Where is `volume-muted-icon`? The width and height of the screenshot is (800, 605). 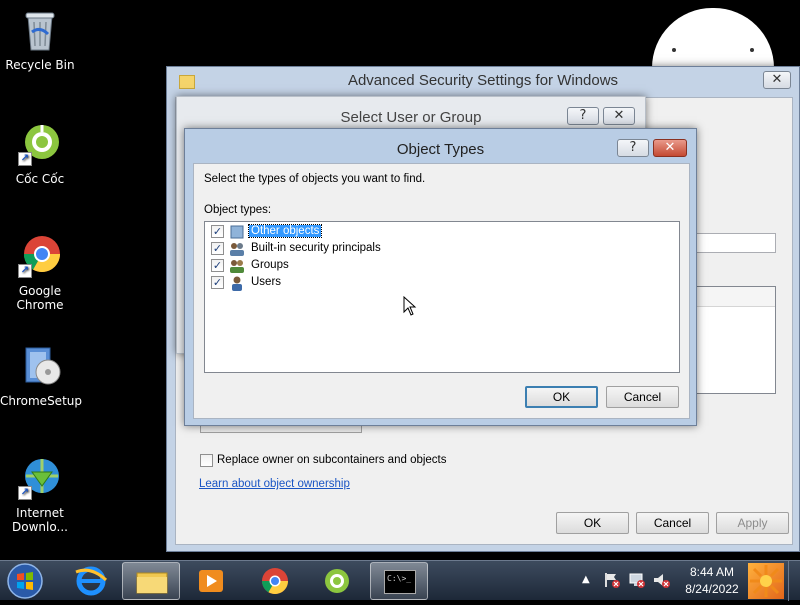 volume-muted-icon is located at coordinates (661, 582).